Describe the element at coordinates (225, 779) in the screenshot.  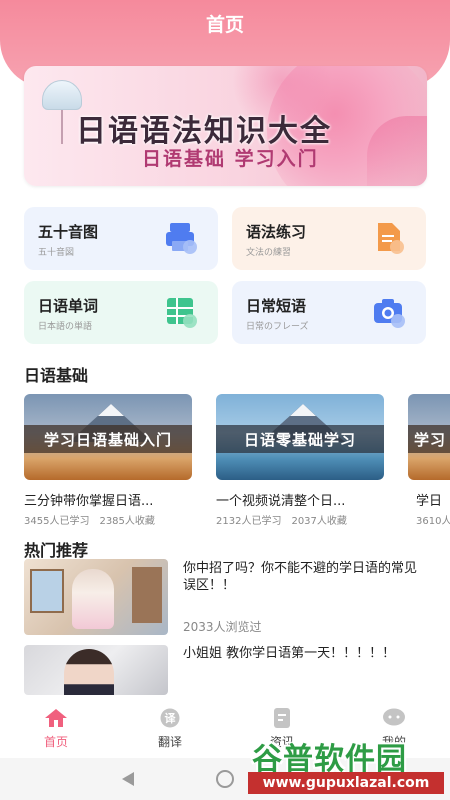
I see `home-circle-icon` at that location.